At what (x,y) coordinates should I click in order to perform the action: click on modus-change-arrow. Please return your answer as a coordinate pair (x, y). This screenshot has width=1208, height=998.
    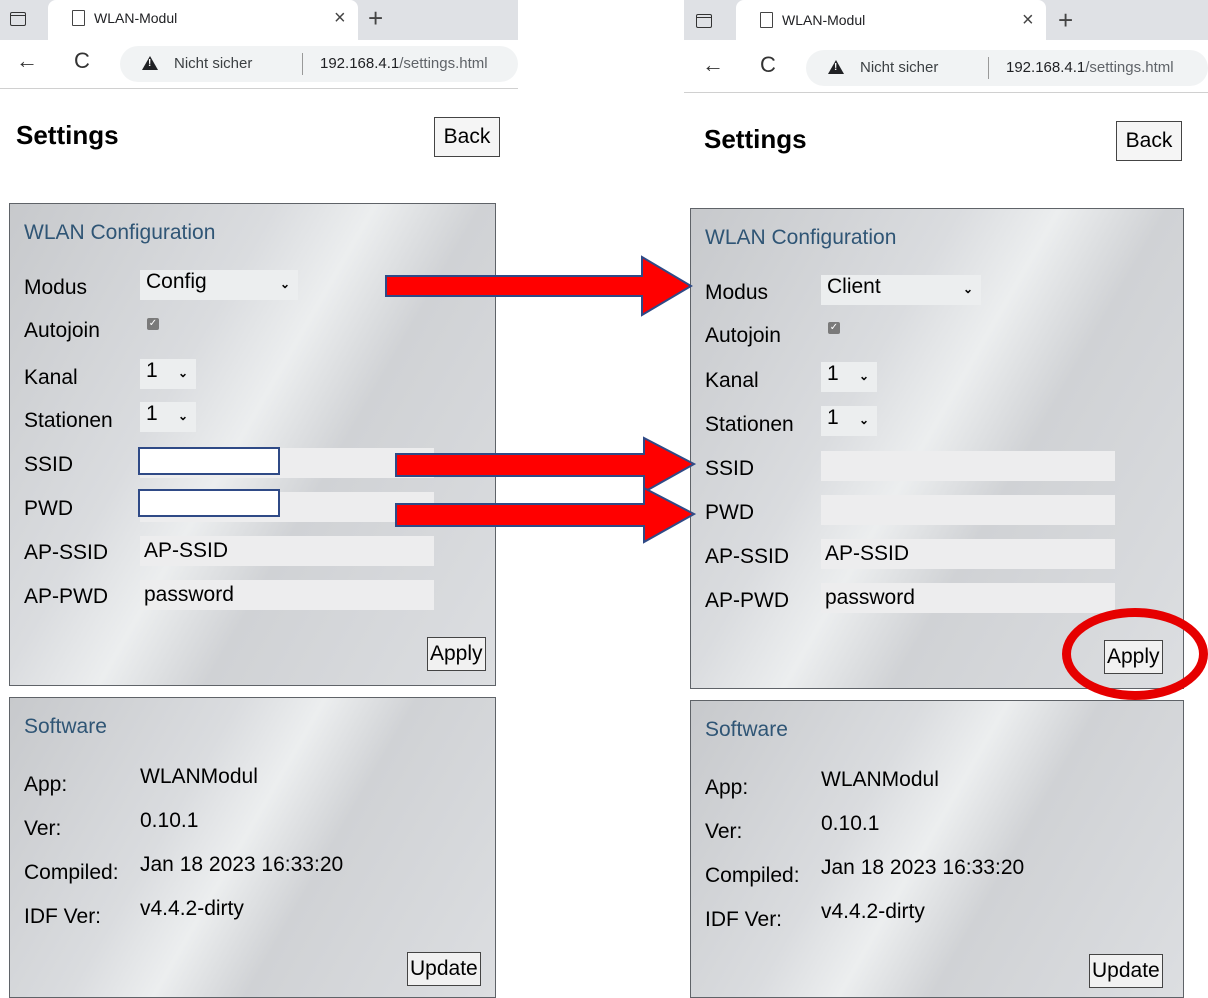
    Looking at the image, I should click on (539, 286).